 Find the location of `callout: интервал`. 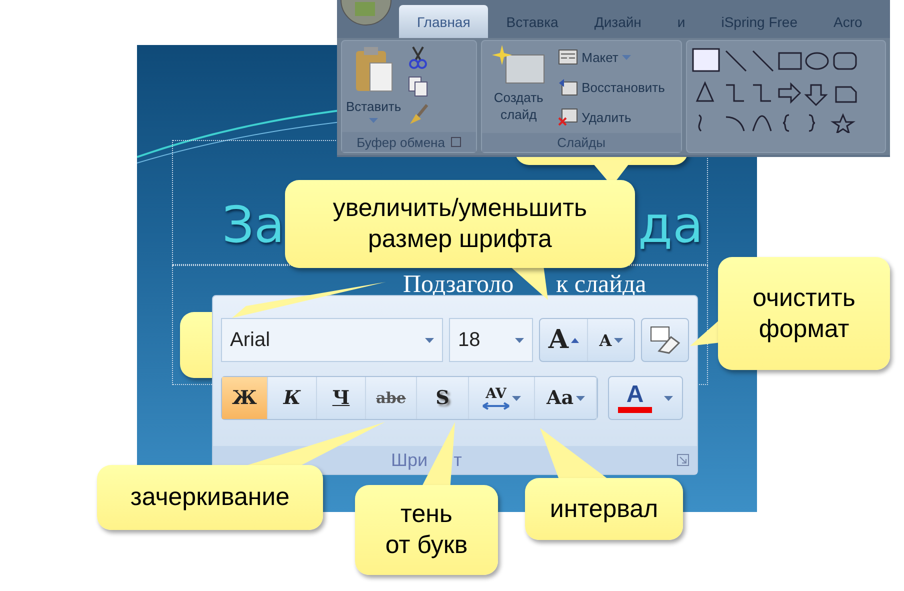

callout: интервал is located at coordinates (604, 509).